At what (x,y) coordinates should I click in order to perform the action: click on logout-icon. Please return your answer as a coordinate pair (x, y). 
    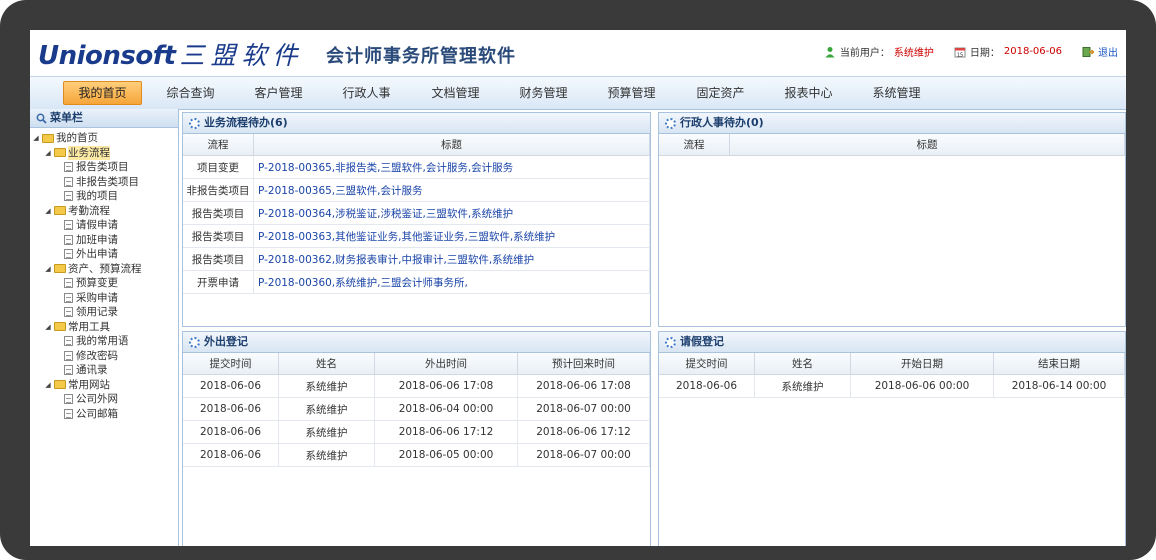
    Looking at the image, I should click on (1088, 52).